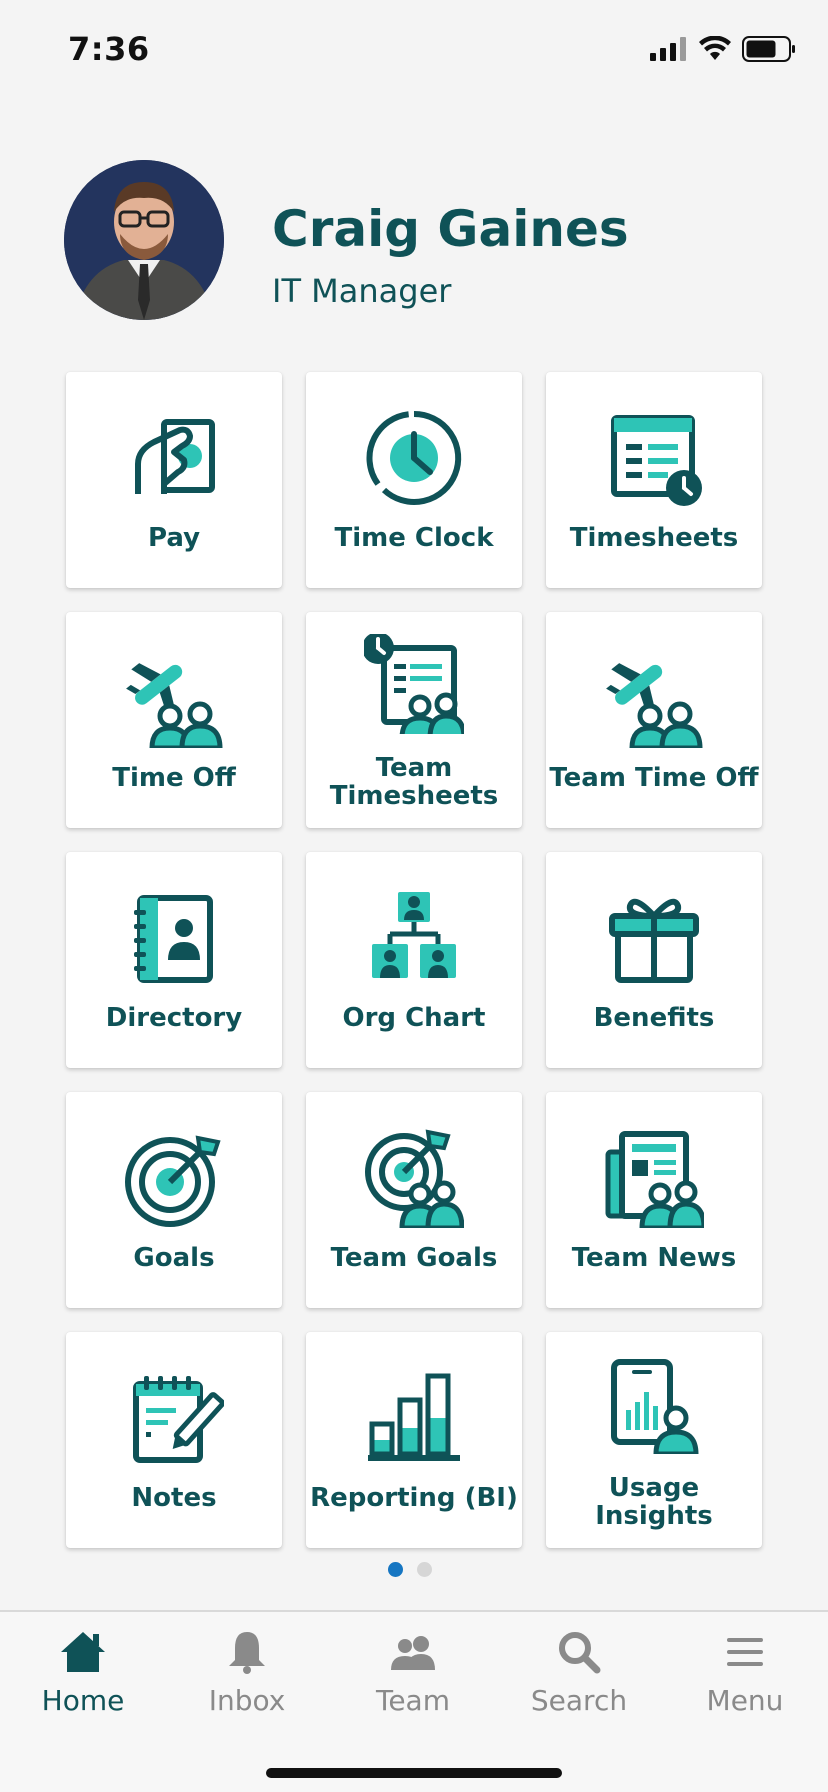 The height and width of the screenshot is (1792, 828). Describe the element at coordinates (654, 1018) in the screenshot. I see `tile-label: Benefits` at that location.